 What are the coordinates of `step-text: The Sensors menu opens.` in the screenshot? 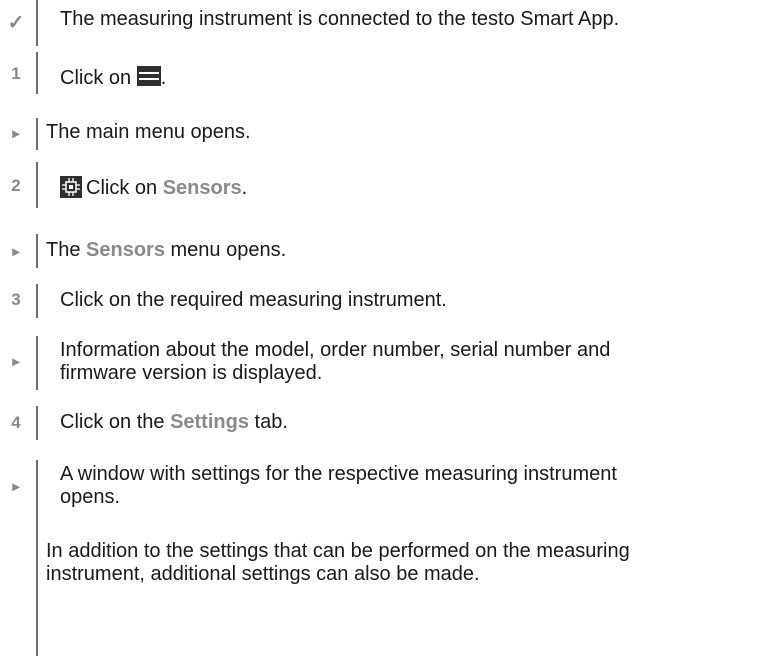 It's located at (399, 250).